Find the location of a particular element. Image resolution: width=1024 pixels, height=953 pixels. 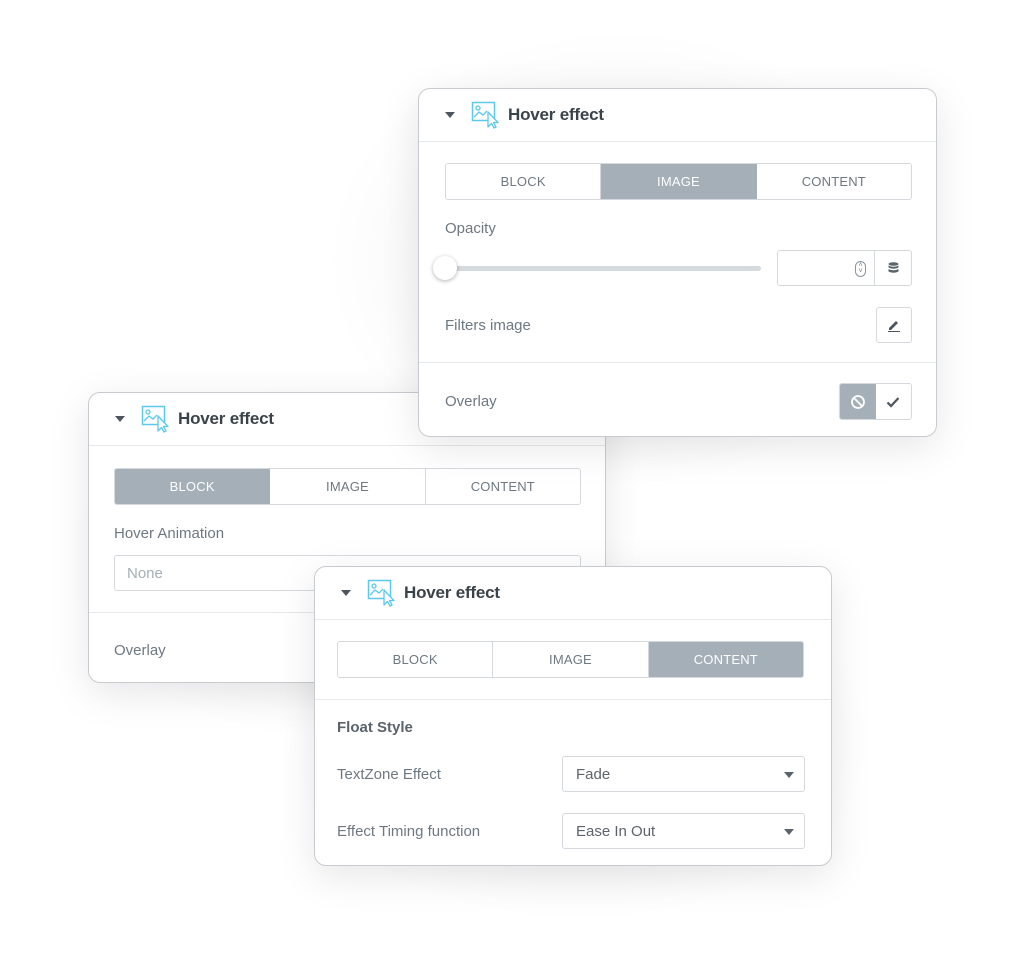

timing-function-select: Ease In Out is located at coordinates (683, 831).